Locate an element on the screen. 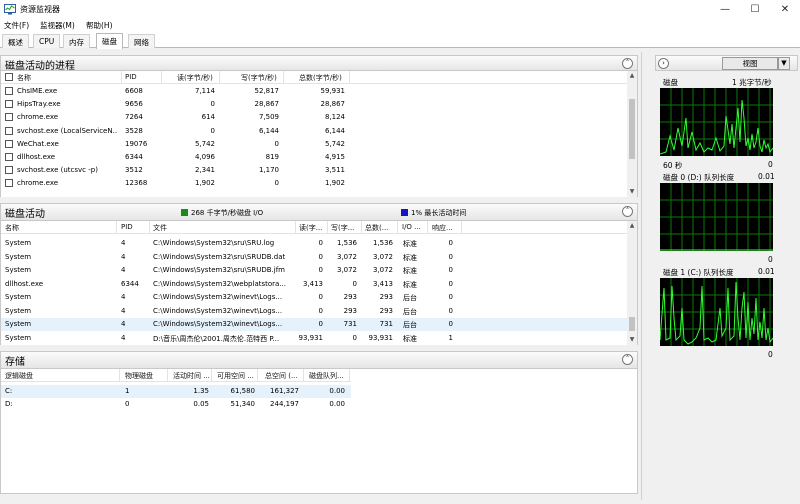 Image resolution: width=800 pixels, height=504 pixels. storage-section-header: 存储 ˄ is located at coordinates (319, 360).